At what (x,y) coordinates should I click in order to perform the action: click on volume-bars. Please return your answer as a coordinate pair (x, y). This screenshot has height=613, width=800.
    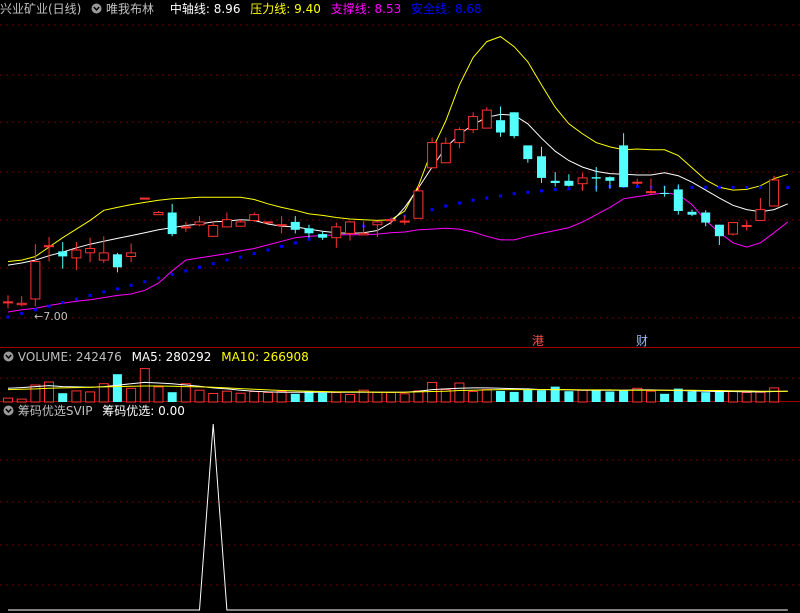
    Looking at the image, I should click on (395, 385).